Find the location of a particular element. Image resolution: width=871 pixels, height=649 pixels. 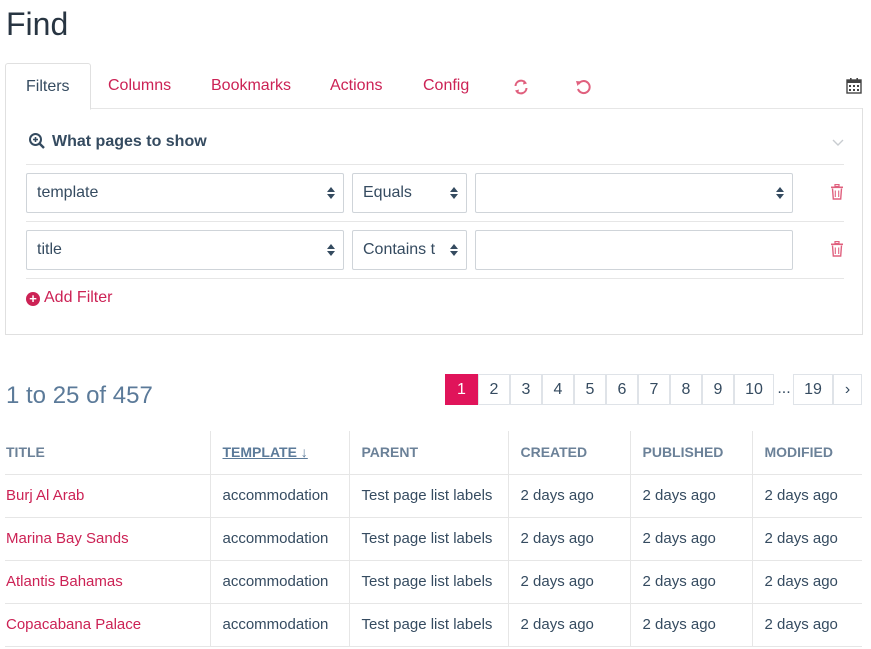

filter-field-value: title is located at coordinates (49, 249).